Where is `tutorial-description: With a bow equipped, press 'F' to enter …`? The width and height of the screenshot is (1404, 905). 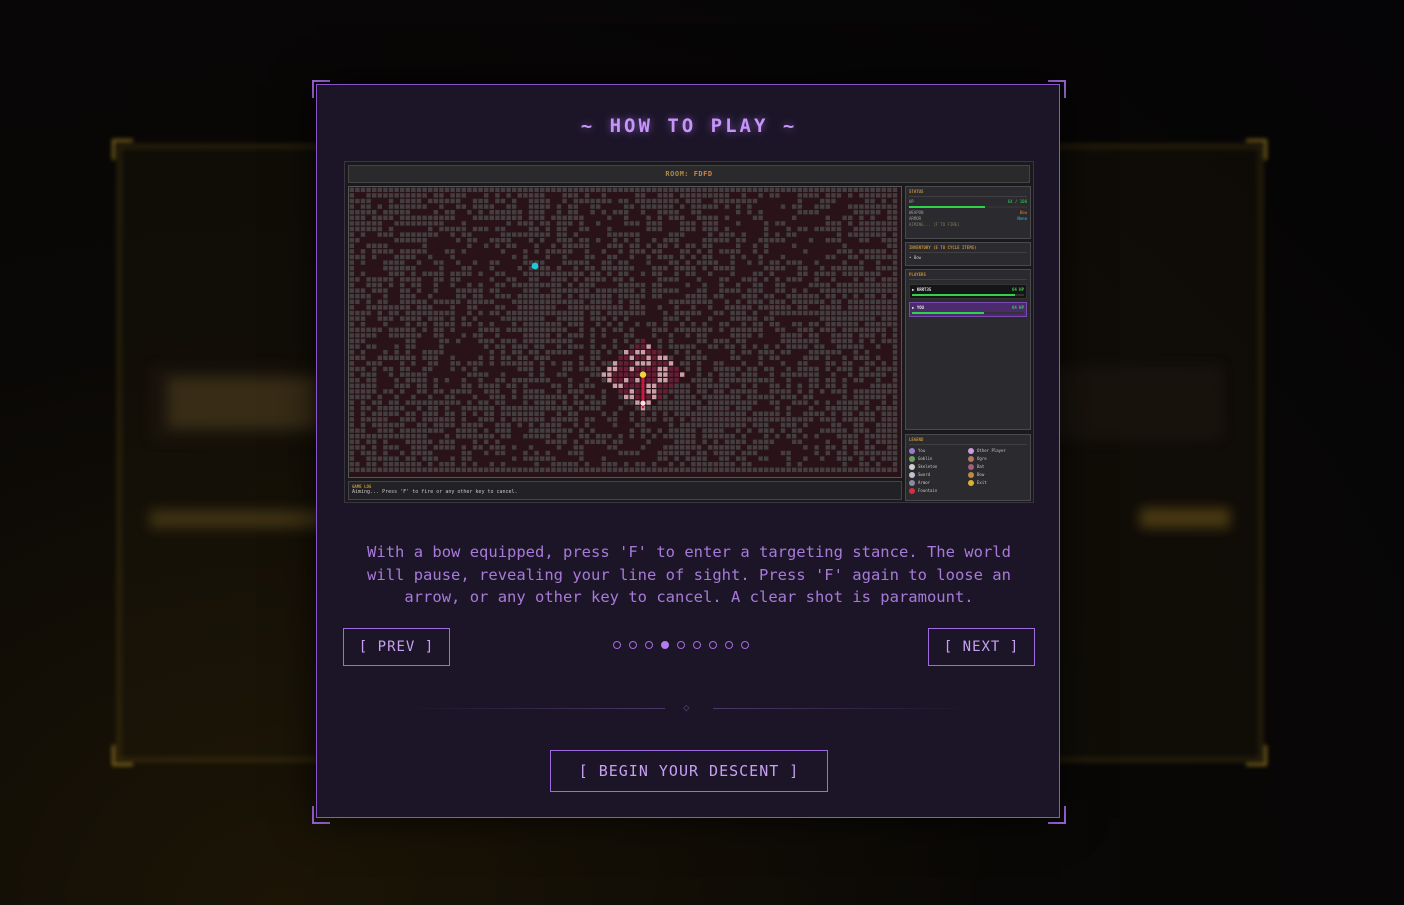
tutorial-description: With a bow equipped, press 'F' to enter … is located at coordinates (689, 574).